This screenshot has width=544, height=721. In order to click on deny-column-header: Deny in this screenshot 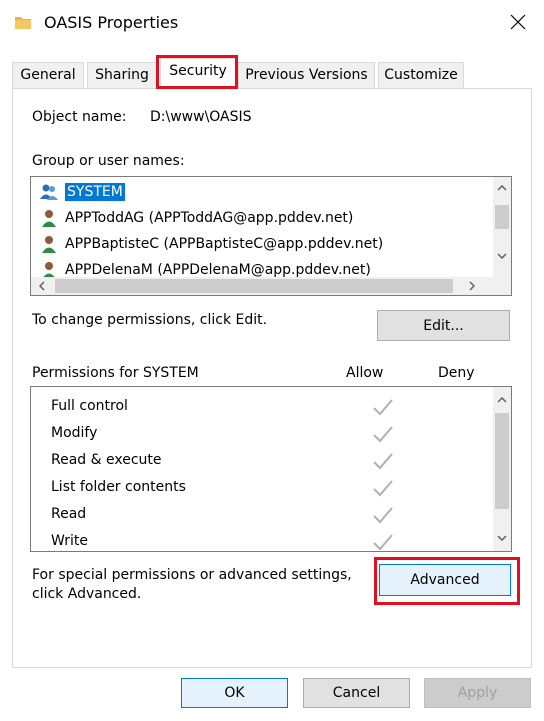, I will do `click(456, 373)`.